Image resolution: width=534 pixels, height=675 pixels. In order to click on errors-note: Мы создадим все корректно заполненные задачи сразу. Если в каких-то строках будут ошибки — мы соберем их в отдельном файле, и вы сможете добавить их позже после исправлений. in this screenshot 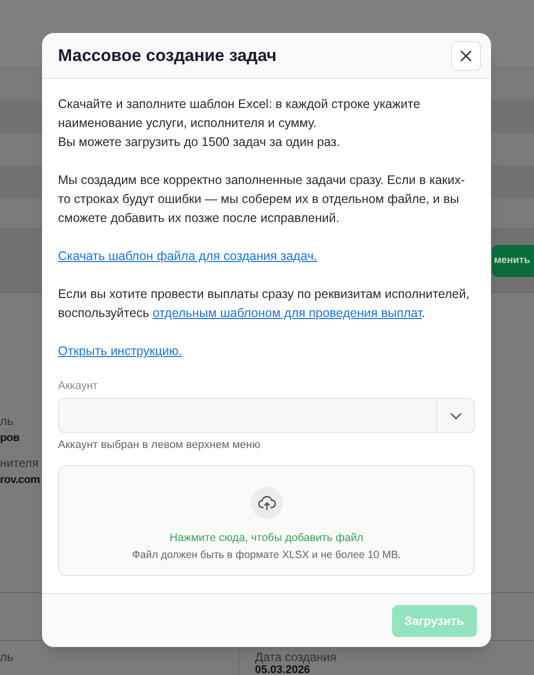, I will do `click(262, 199)`.